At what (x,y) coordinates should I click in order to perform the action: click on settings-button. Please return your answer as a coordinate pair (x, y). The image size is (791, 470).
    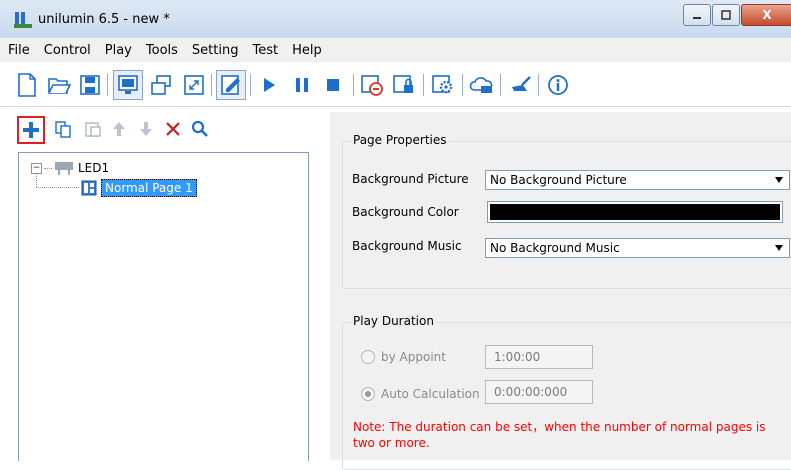
    Looking at the image, I should click on (443, 85).